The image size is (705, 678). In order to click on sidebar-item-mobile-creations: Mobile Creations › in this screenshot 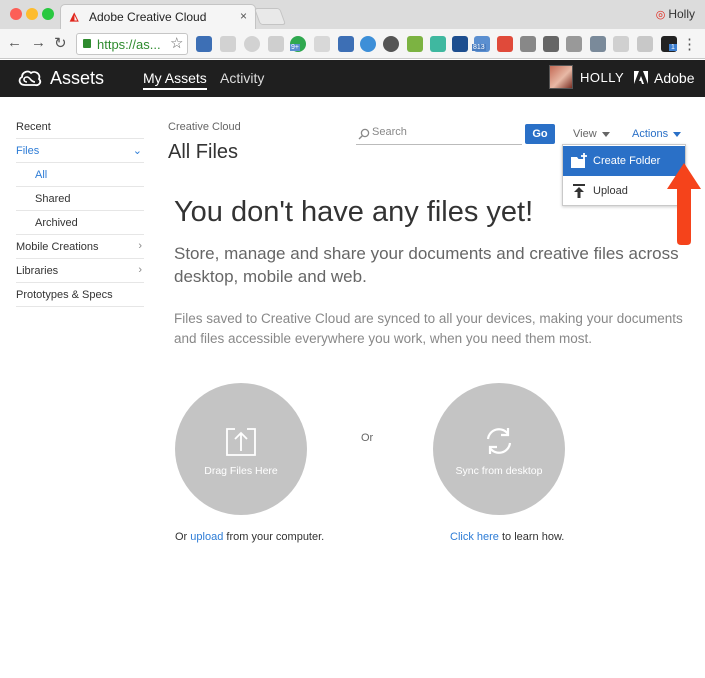, I will do `click(80, 247)`.